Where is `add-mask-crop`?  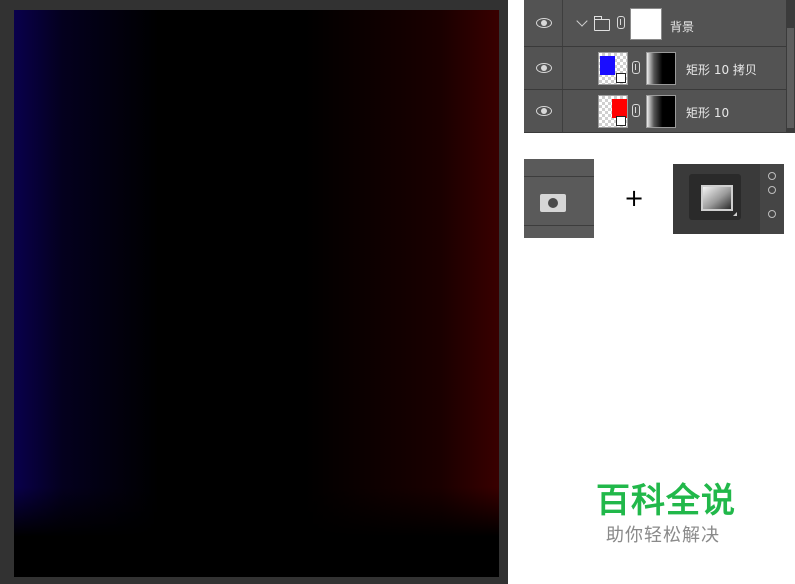
add-mask-crop is located at coordinates (559, 198).